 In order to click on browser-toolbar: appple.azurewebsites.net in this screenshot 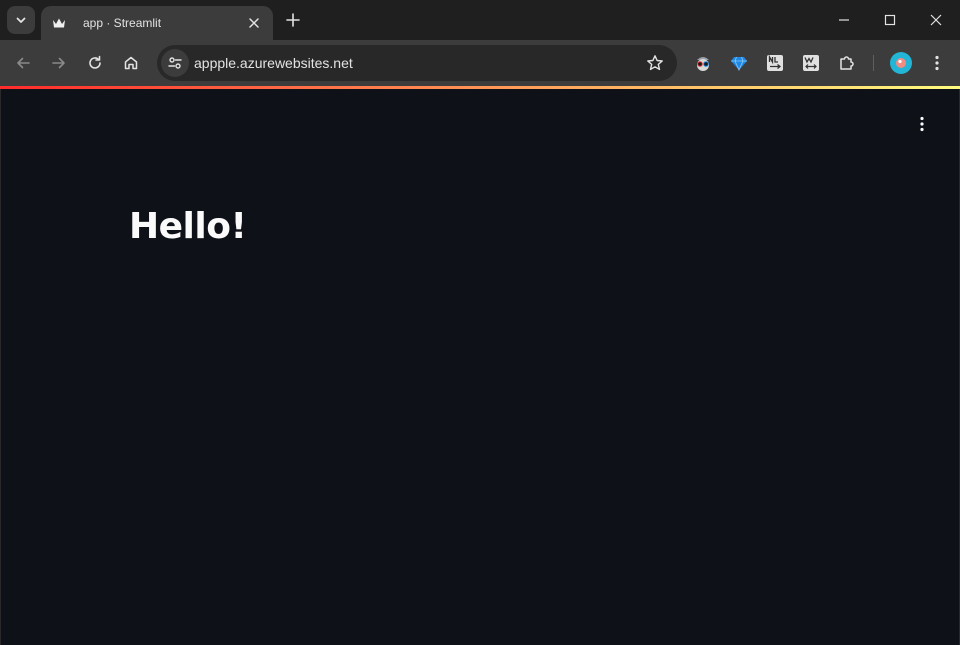, I will do `click(480, 63)`.